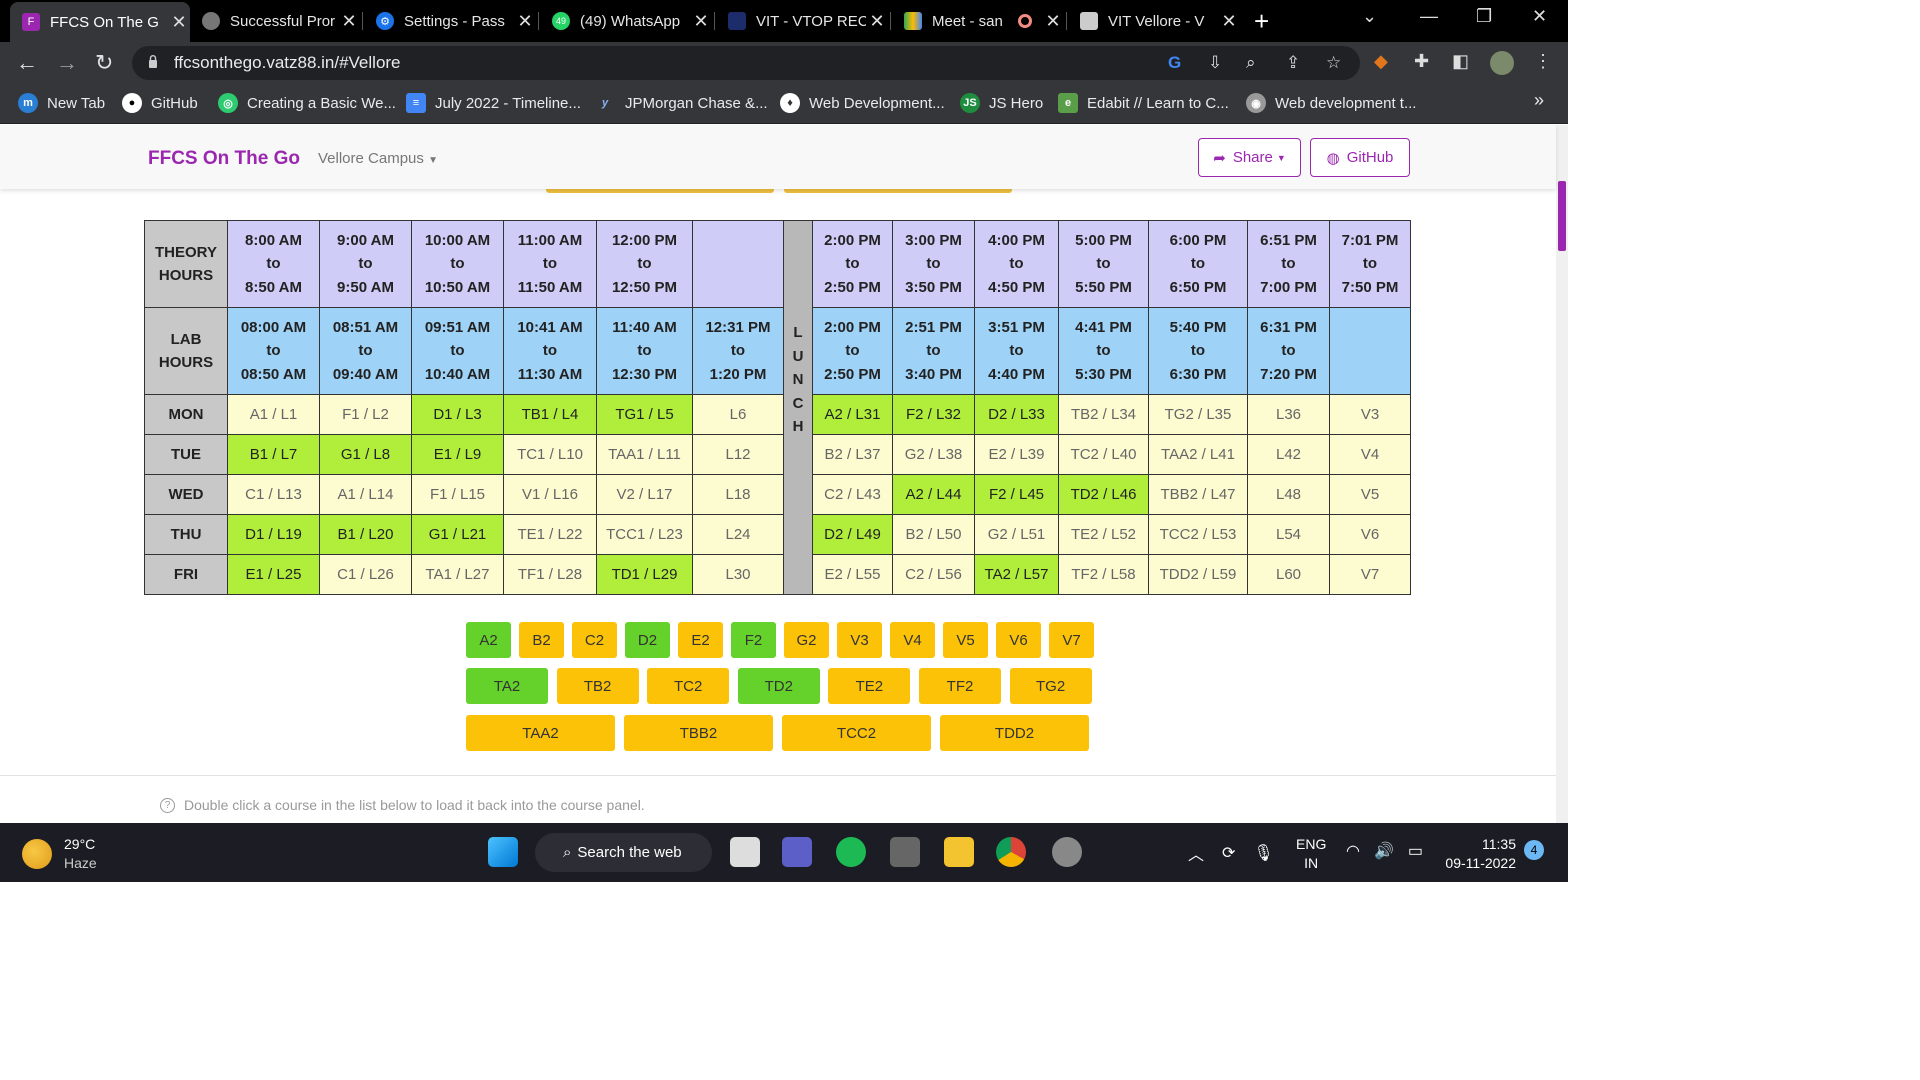 This screenshot has height=1080, width=1920. Describe the element at coordinates (1288, 414) in the screenshot. I see `timetable-slot-cell: L36` at that location.